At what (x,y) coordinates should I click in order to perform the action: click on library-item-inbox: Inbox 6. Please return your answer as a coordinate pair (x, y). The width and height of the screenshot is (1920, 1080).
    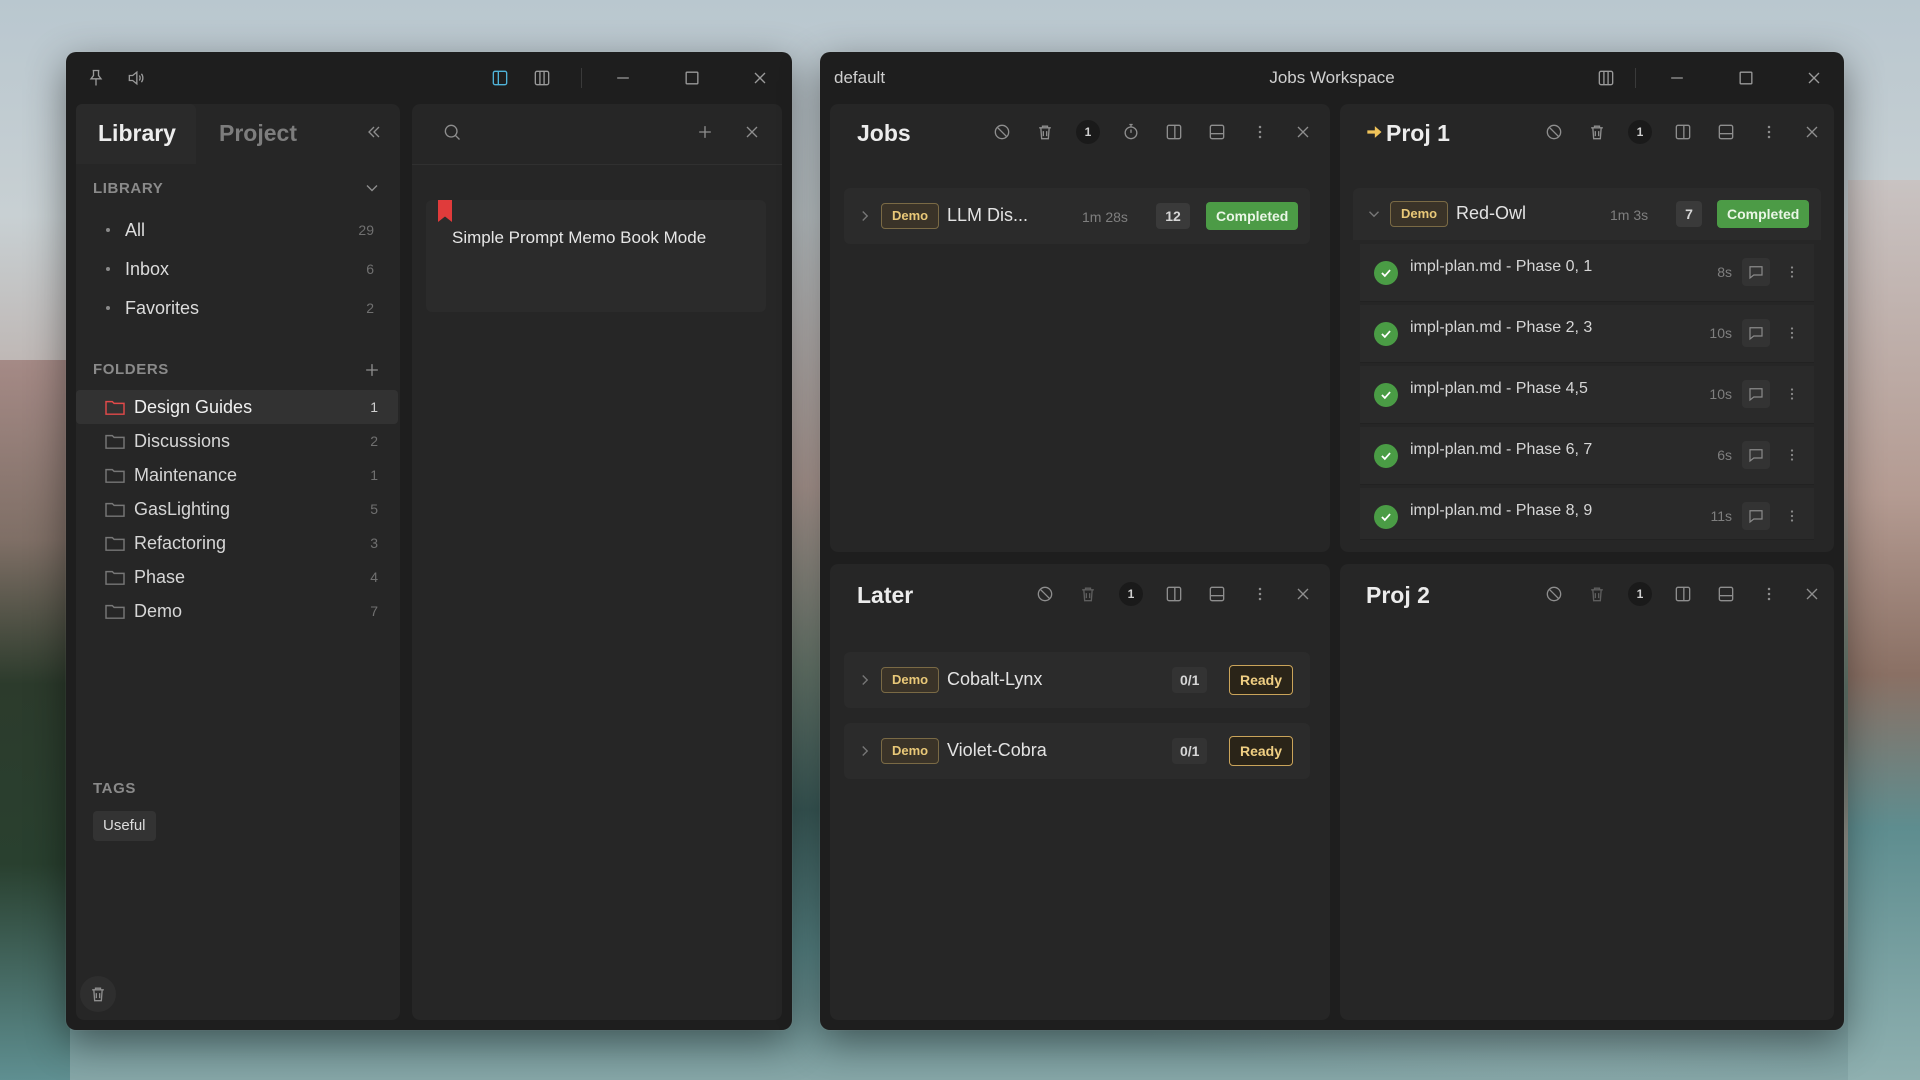
    Looking at the image, I should click on (227, 269).